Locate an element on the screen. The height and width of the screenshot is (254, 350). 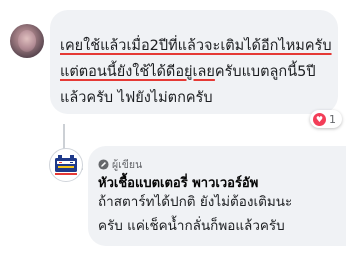
page-avatar is located at coordinates (66, 165).